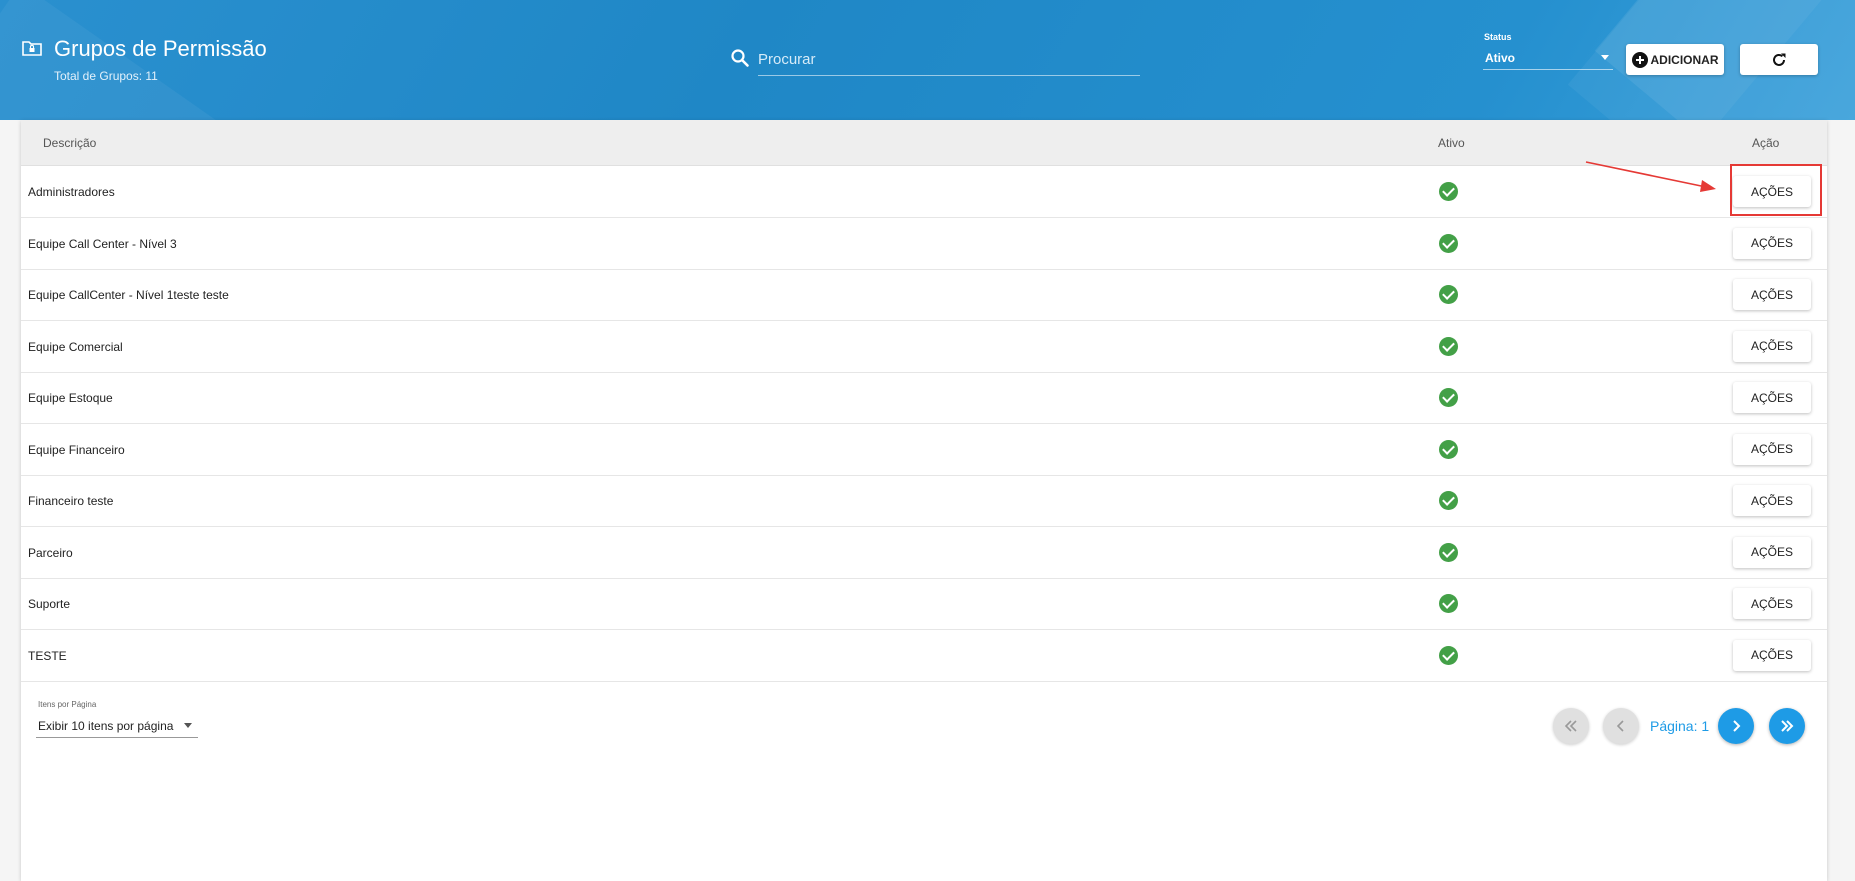 This screenshot has width=1855, height=881. Describe the element at coordinates (47, 655) in the screenshot. I see `group-description: TESTE` at that location.